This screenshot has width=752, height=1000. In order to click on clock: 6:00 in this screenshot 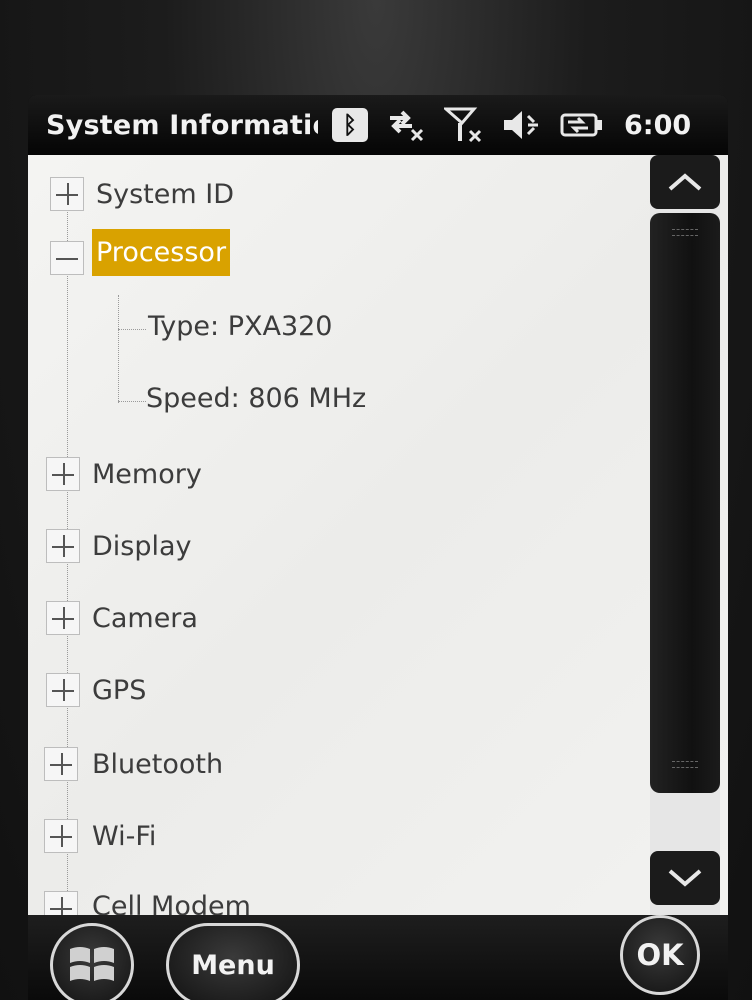, I will do `click(657, 125)`.